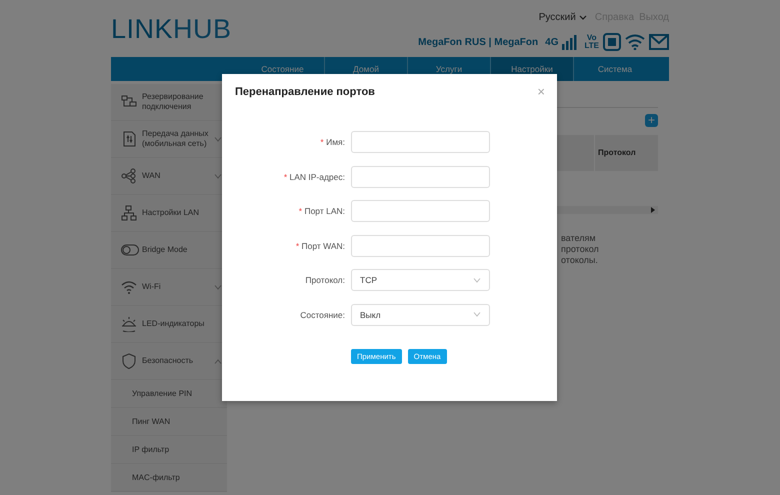 The height and width of the screenshot is (495, 780). Describe the element at coordinates (130, 324) in the screenshot. I see `led-icon` at that location.